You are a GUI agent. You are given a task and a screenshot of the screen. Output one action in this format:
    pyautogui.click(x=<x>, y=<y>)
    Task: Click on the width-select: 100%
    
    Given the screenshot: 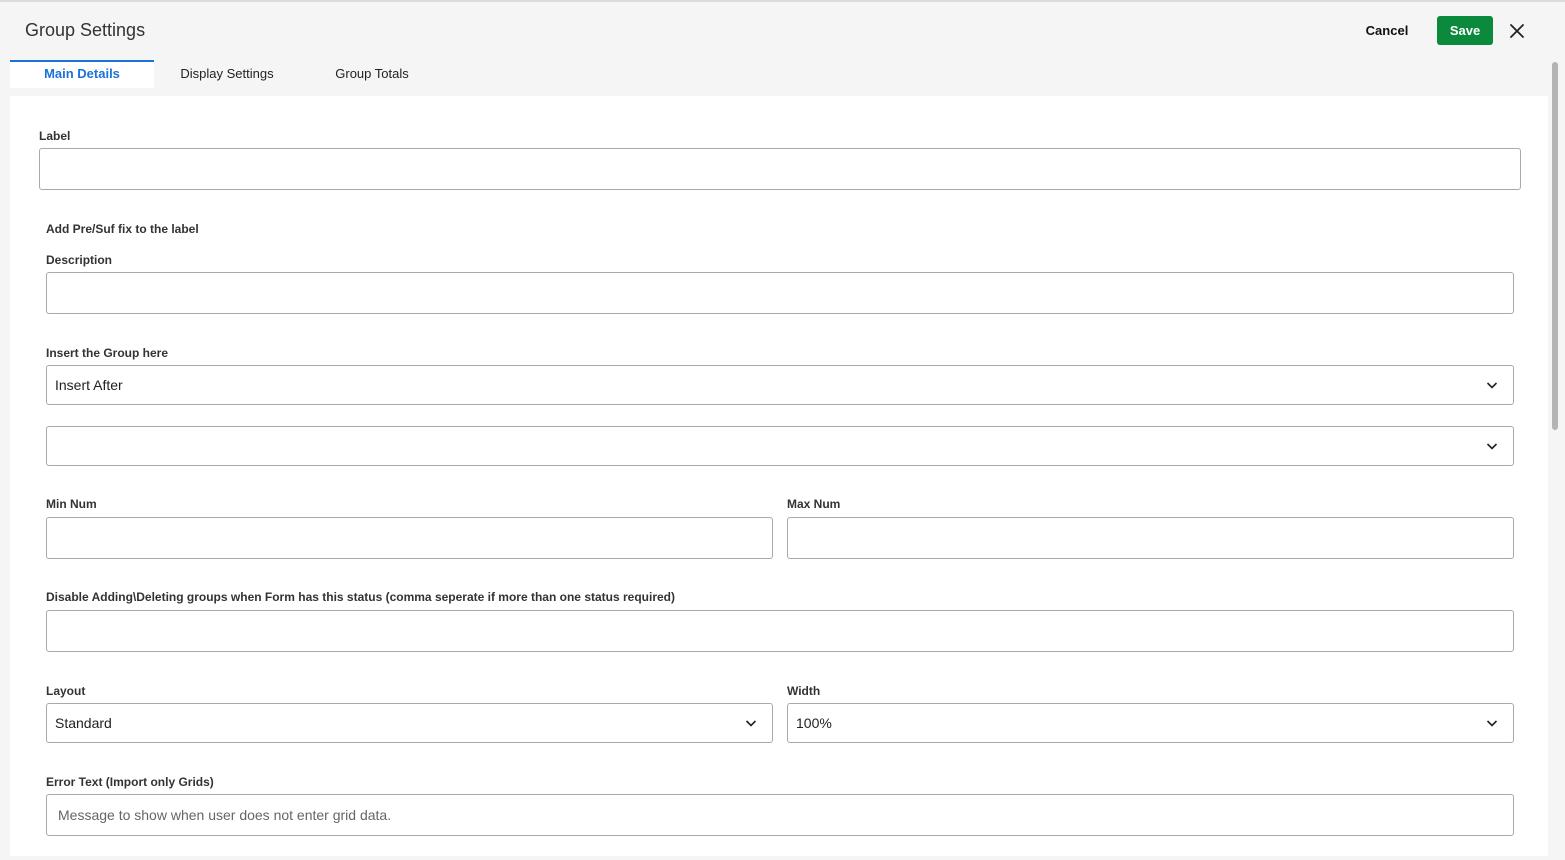 What is the action you would take?
    pyautogui.click(x=1150, y=723)
    